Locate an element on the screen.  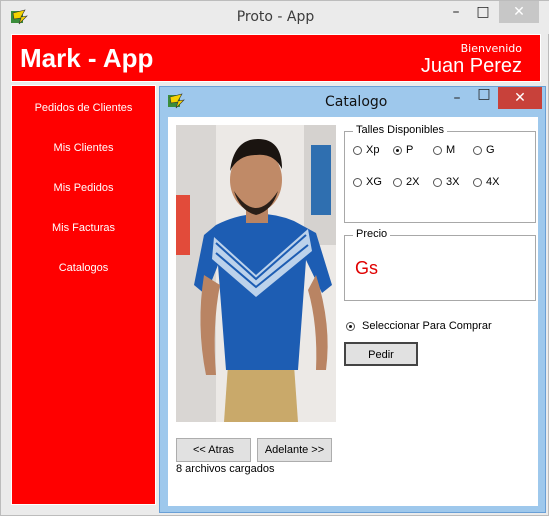
price-group: Precio Gs is located at coordinates (440, 264).